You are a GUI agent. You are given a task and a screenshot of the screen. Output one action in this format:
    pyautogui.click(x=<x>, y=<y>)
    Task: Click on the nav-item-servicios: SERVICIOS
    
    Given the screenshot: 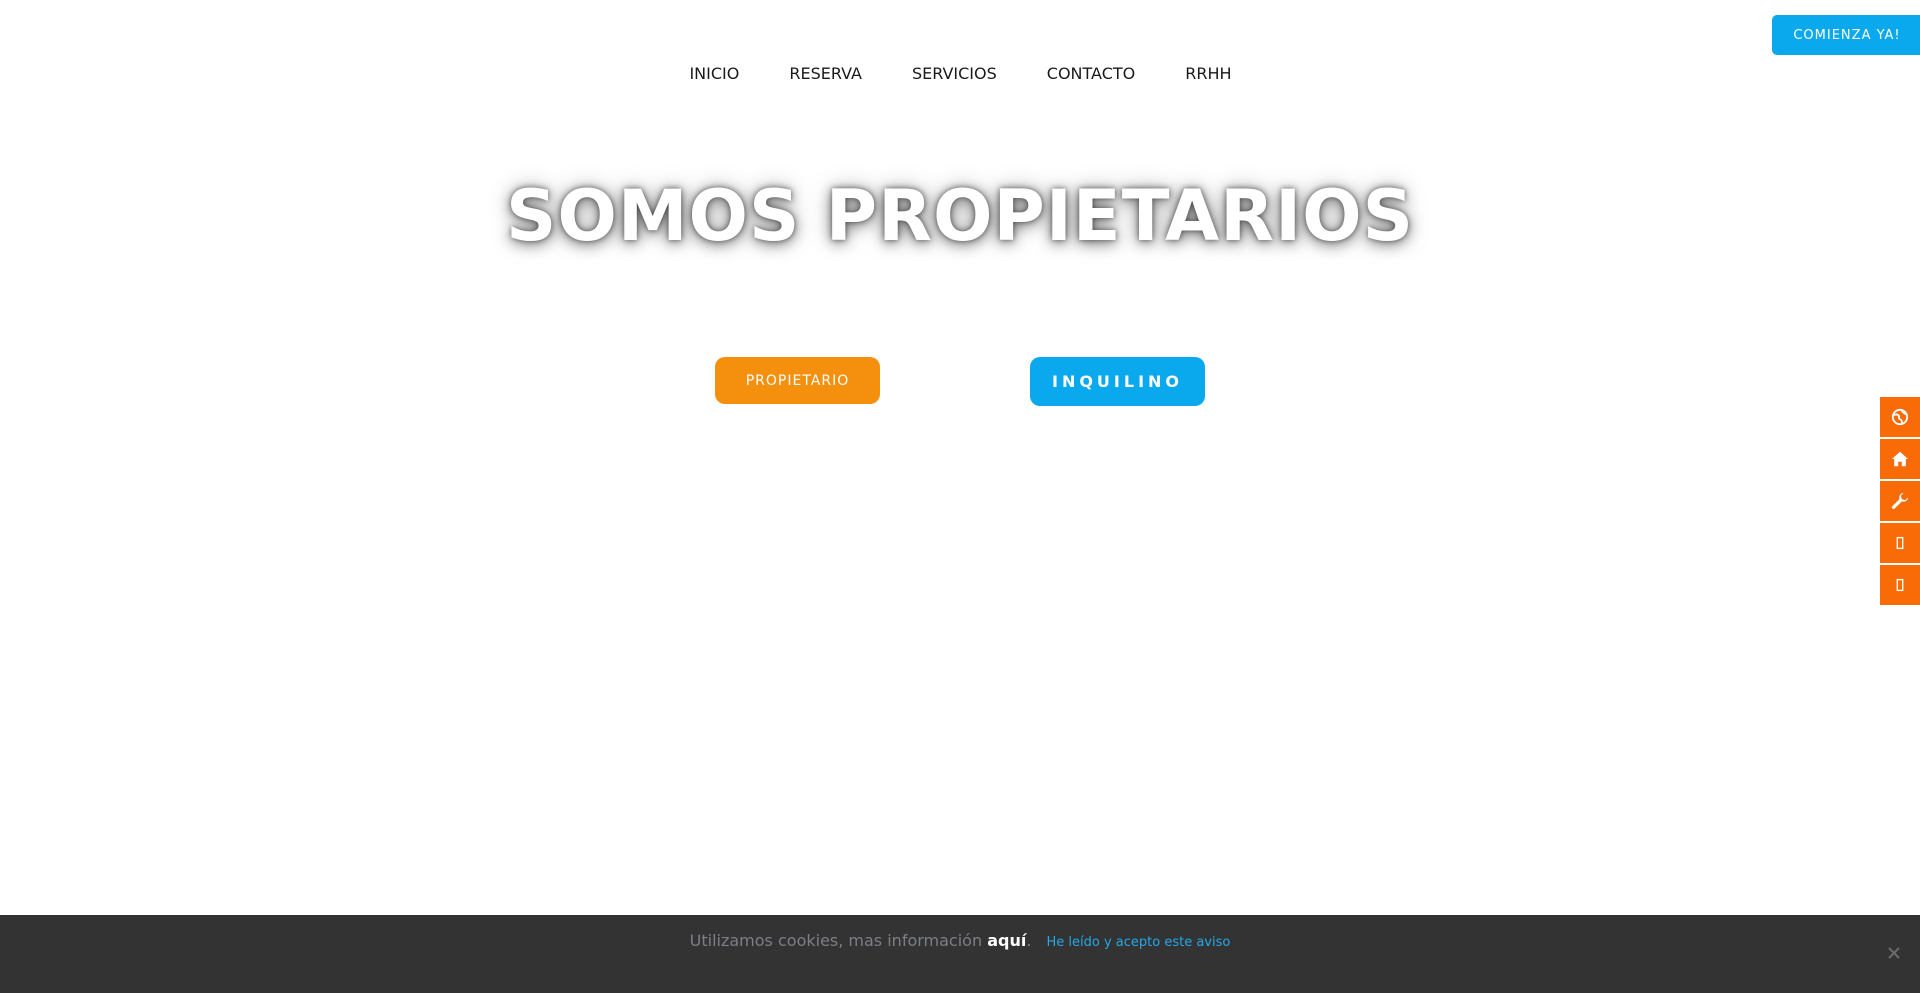 What is the action you would take?
    pyautogui.click(x=954, y=73)
    